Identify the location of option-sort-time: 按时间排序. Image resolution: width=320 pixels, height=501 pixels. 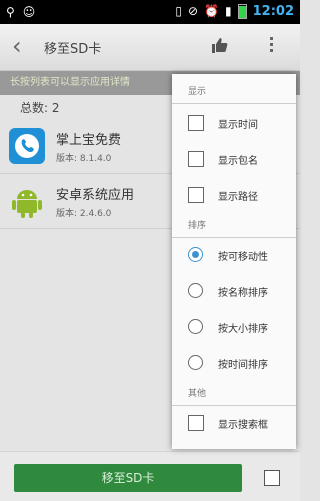
(234, 362).